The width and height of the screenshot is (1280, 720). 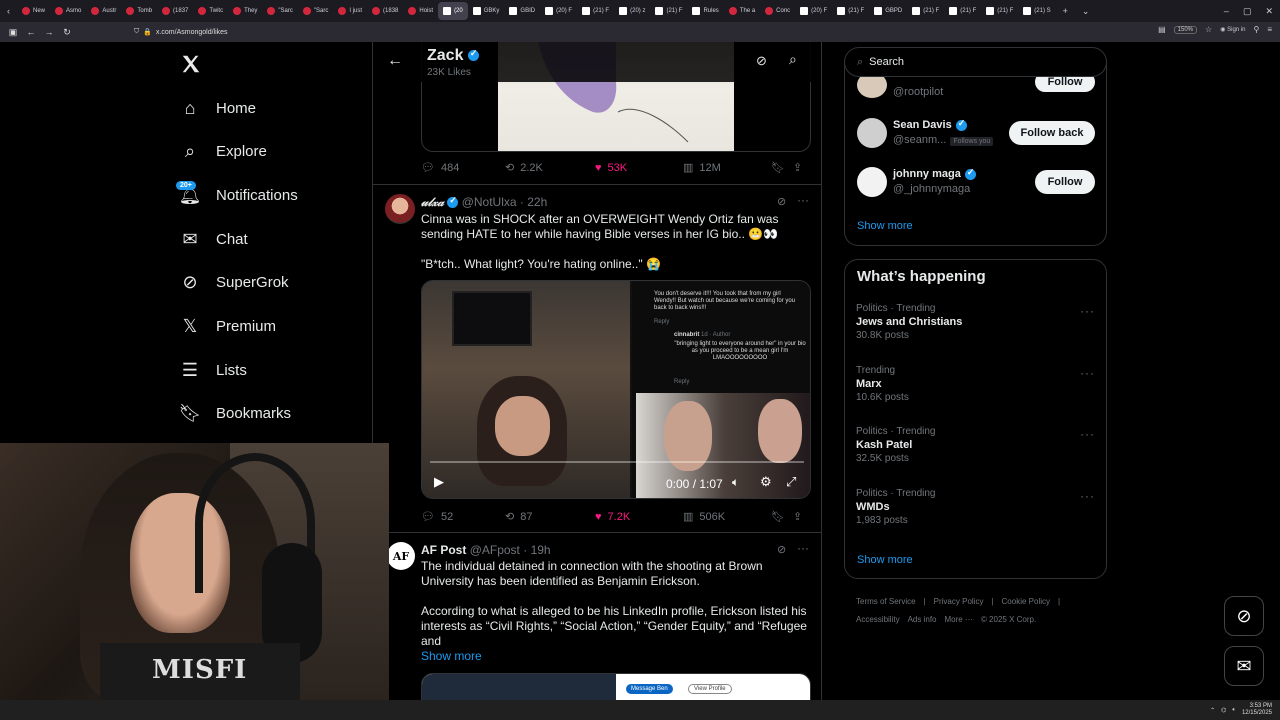 I want to click on follow-name: johnny maga, so click(x=934, y=173).